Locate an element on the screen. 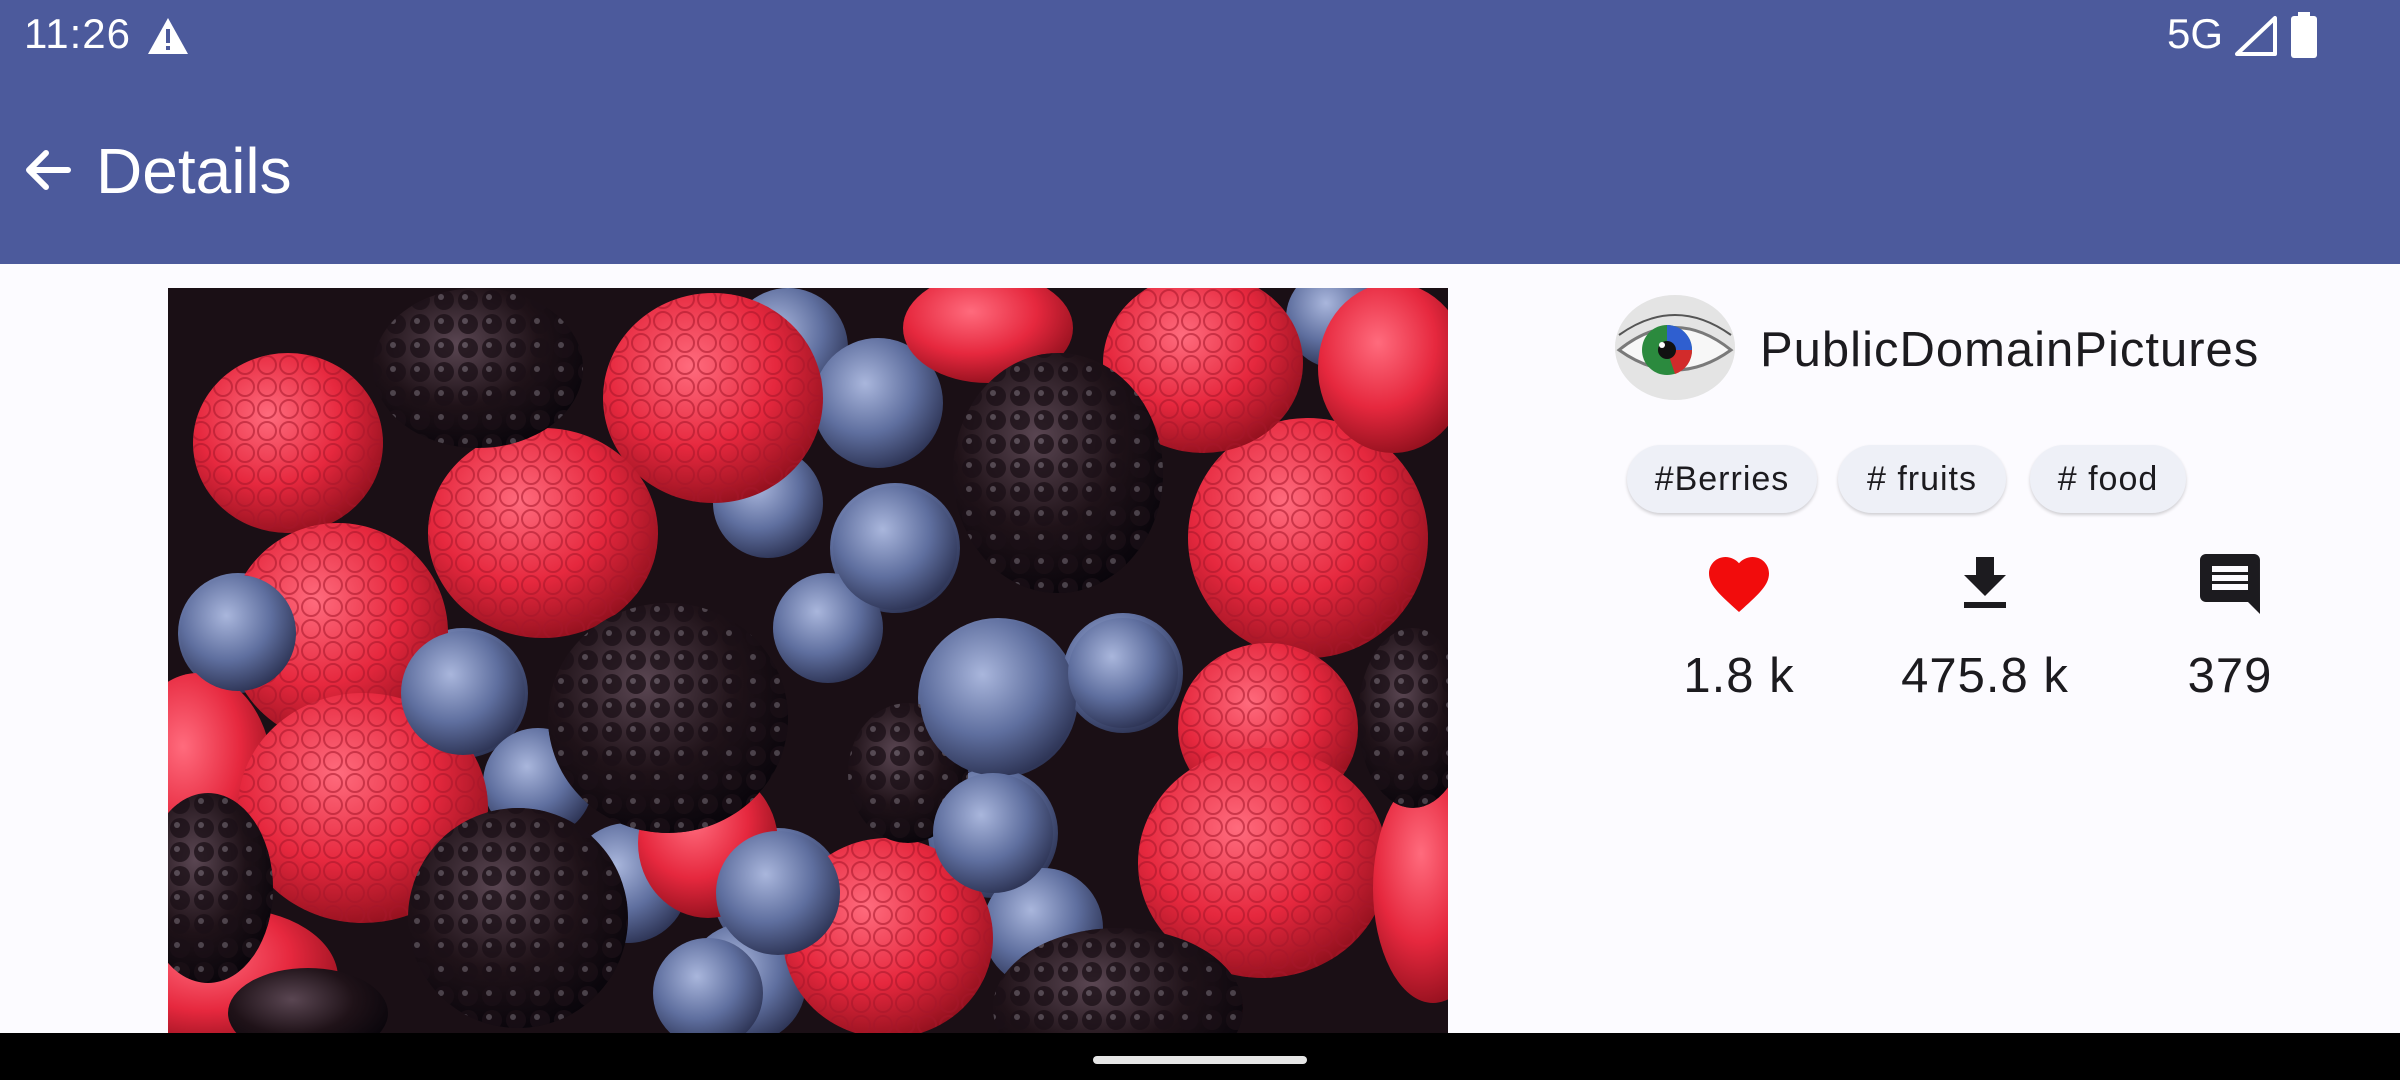  comment-icon is located at coordinates (2230, 584).